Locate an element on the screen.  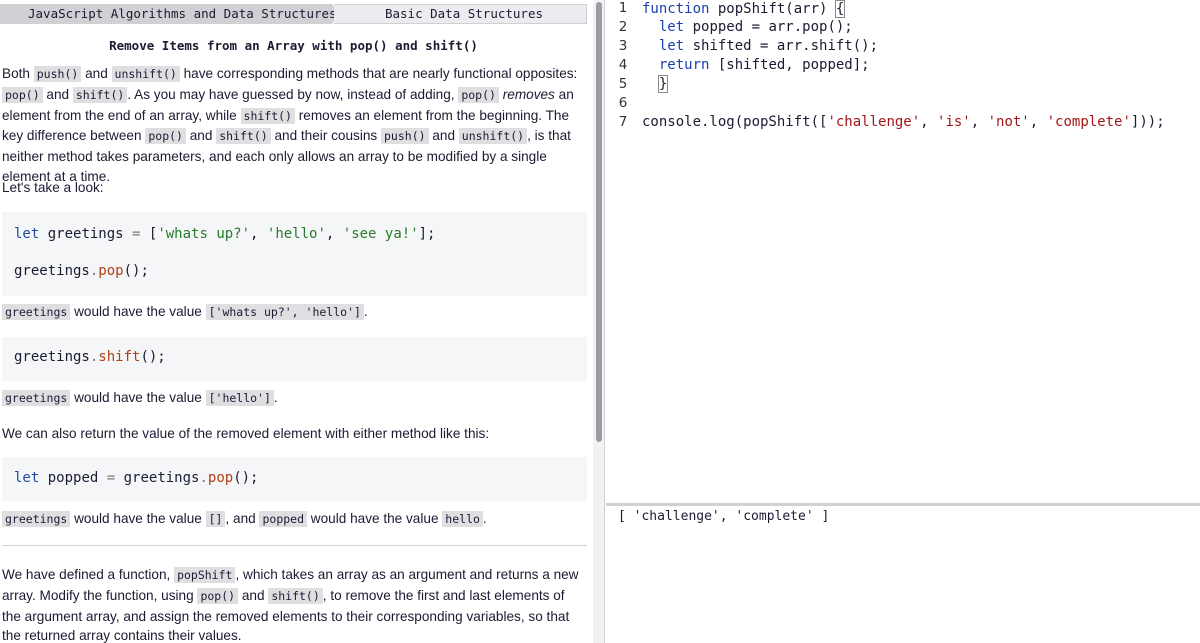
breadcrumb-subsection-link: Basic Data Structures is located at coordinates (460, 14).